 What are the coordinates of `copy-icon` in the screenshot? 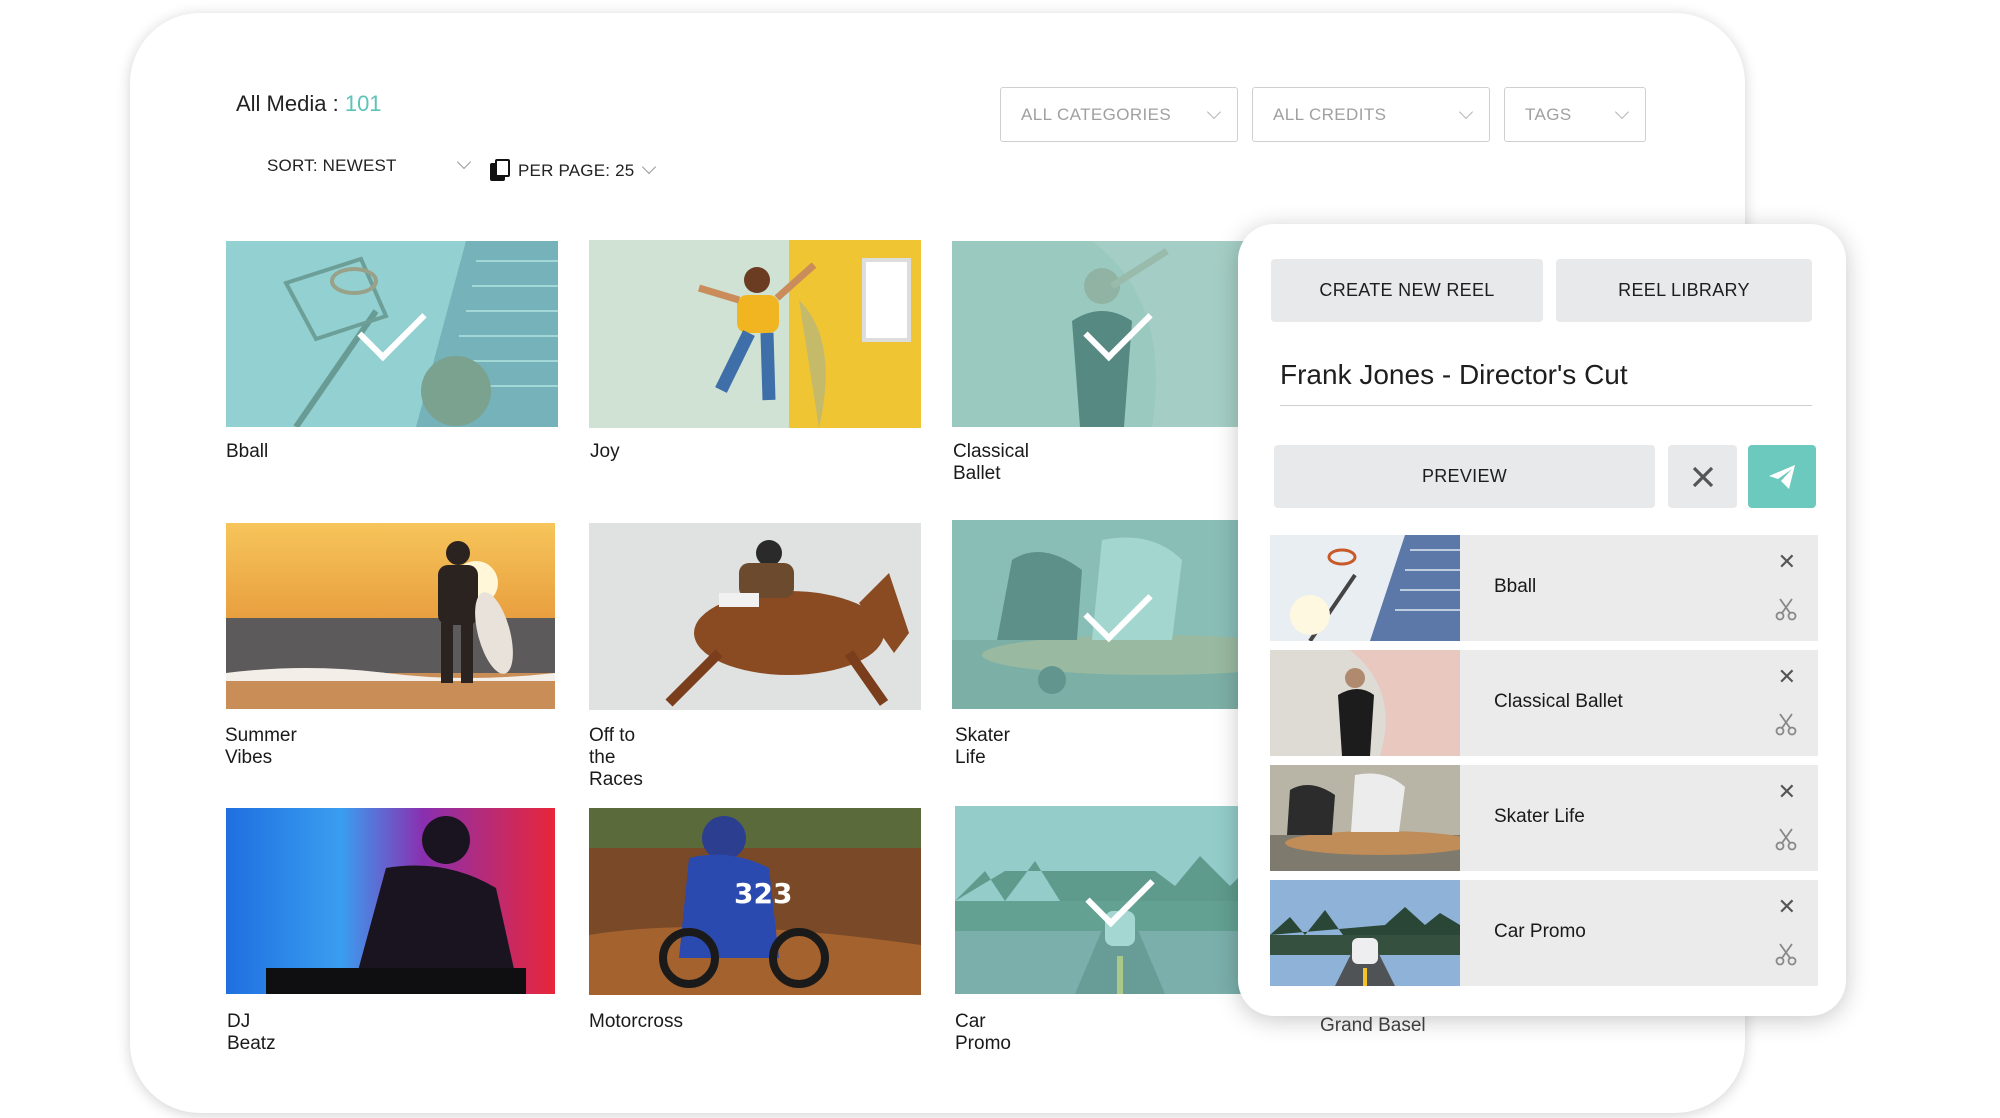 It's located at (500, 170).